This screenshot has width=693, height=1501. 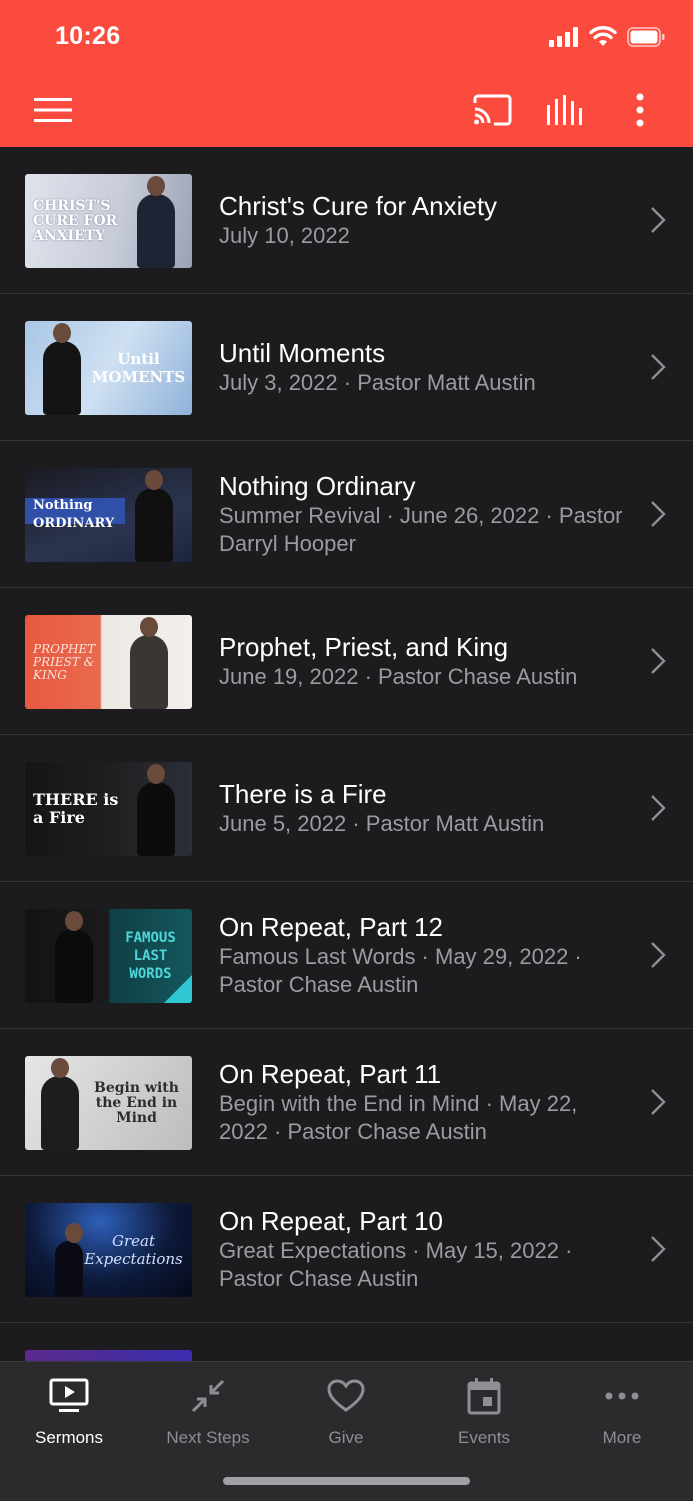 I want to click on tab-sermons: Sermons, so click(x=69, y=1412).